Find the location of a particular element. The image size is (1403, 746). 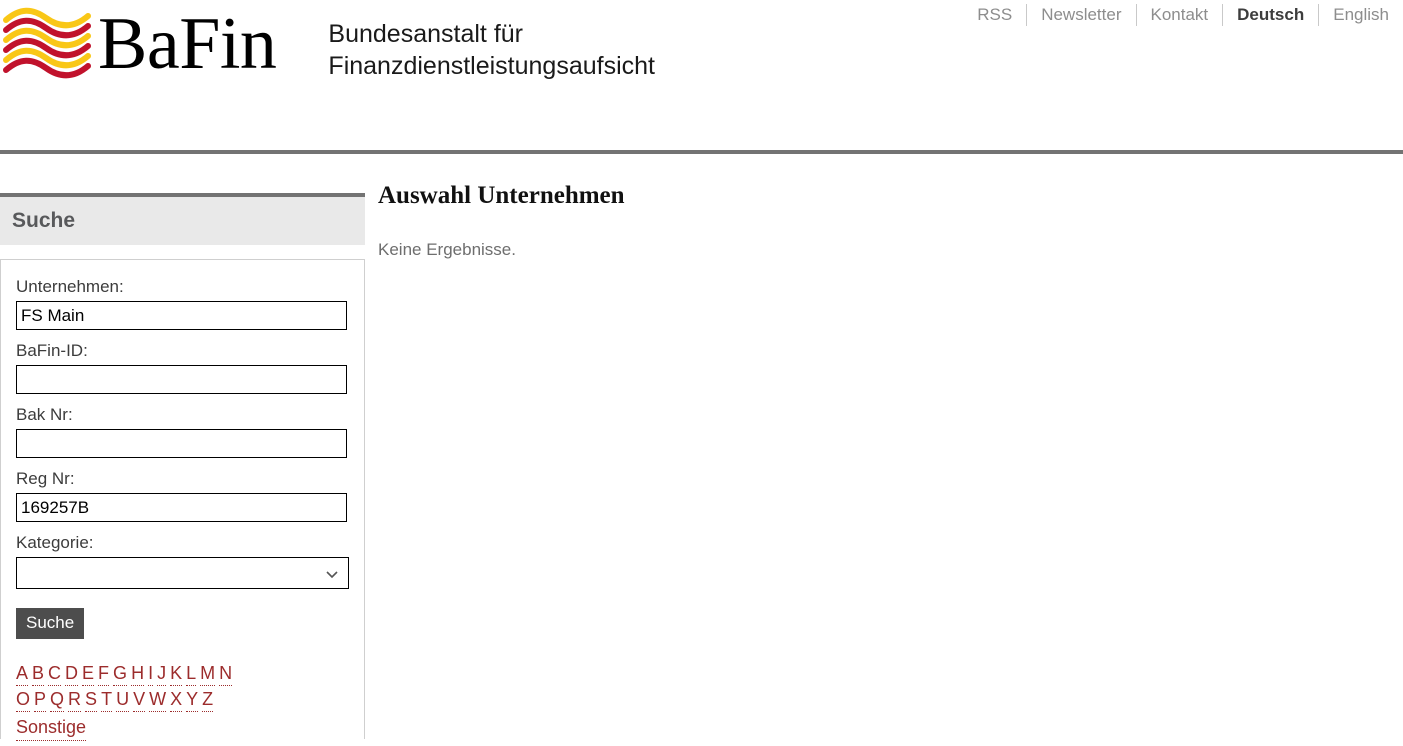

alphabet-link-w: W is located at coordinates (158, 700).